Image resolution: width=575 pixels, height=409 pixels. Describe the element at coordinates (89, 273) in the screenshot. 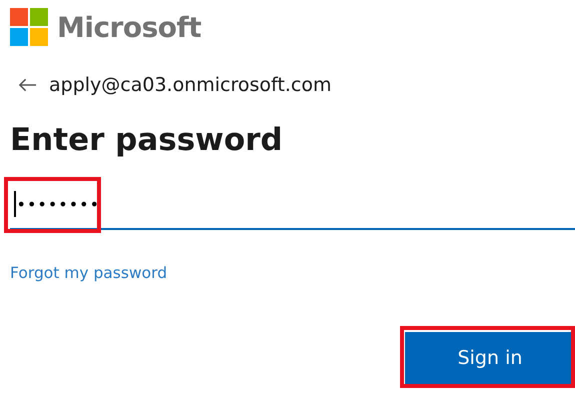

I see `forgot-password-link: Forgot my password` at that location.